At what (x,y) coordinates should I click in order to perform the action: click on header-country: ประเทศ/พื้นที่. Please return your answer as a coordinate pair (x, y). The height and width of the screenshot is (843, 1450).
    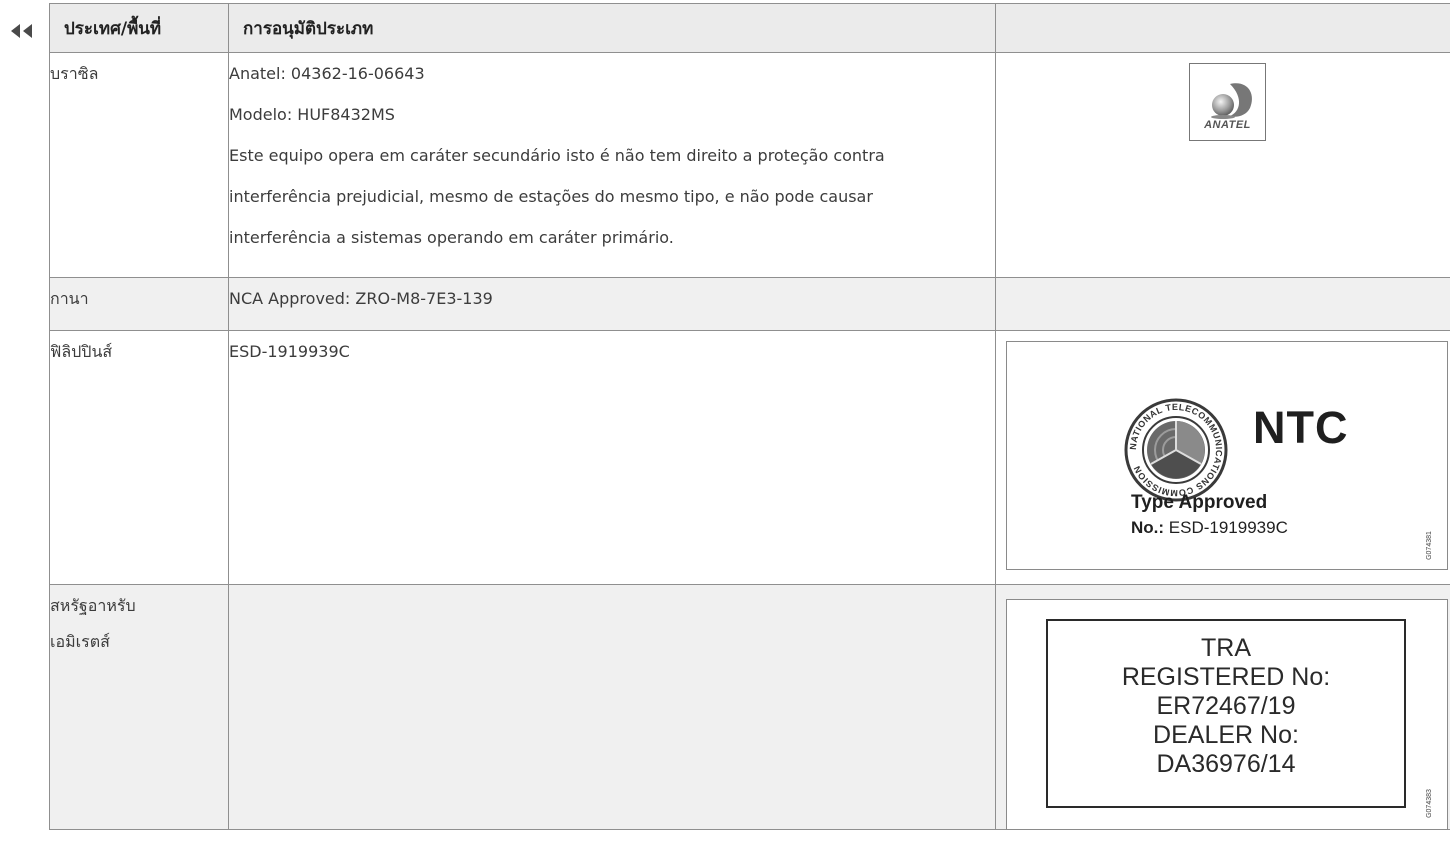
    Looking at the image, I should click on (139, 28).